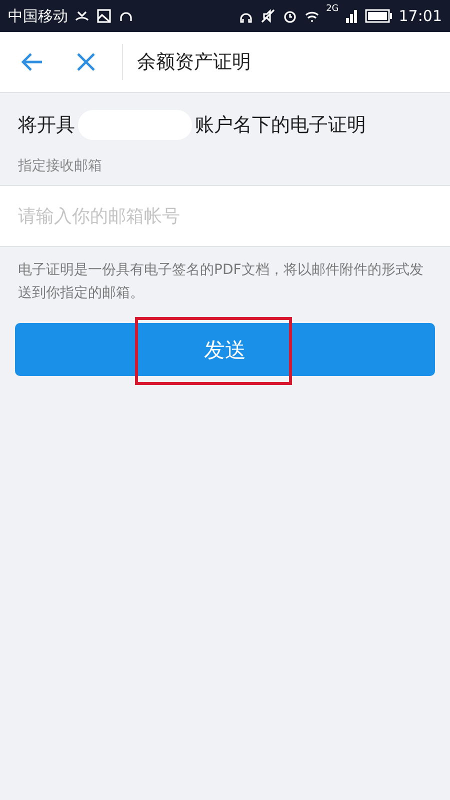 This screenshot has height=800, width=450. Describe the element at coordinates (194, 62) in the screenshot. I see `page-title: 余额资产证明` at that location.